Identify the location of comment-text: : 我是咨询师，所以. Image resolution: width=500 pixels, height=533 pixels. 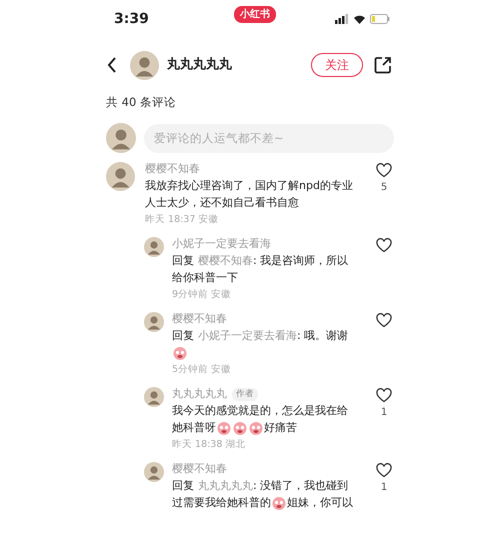
(300, 261).